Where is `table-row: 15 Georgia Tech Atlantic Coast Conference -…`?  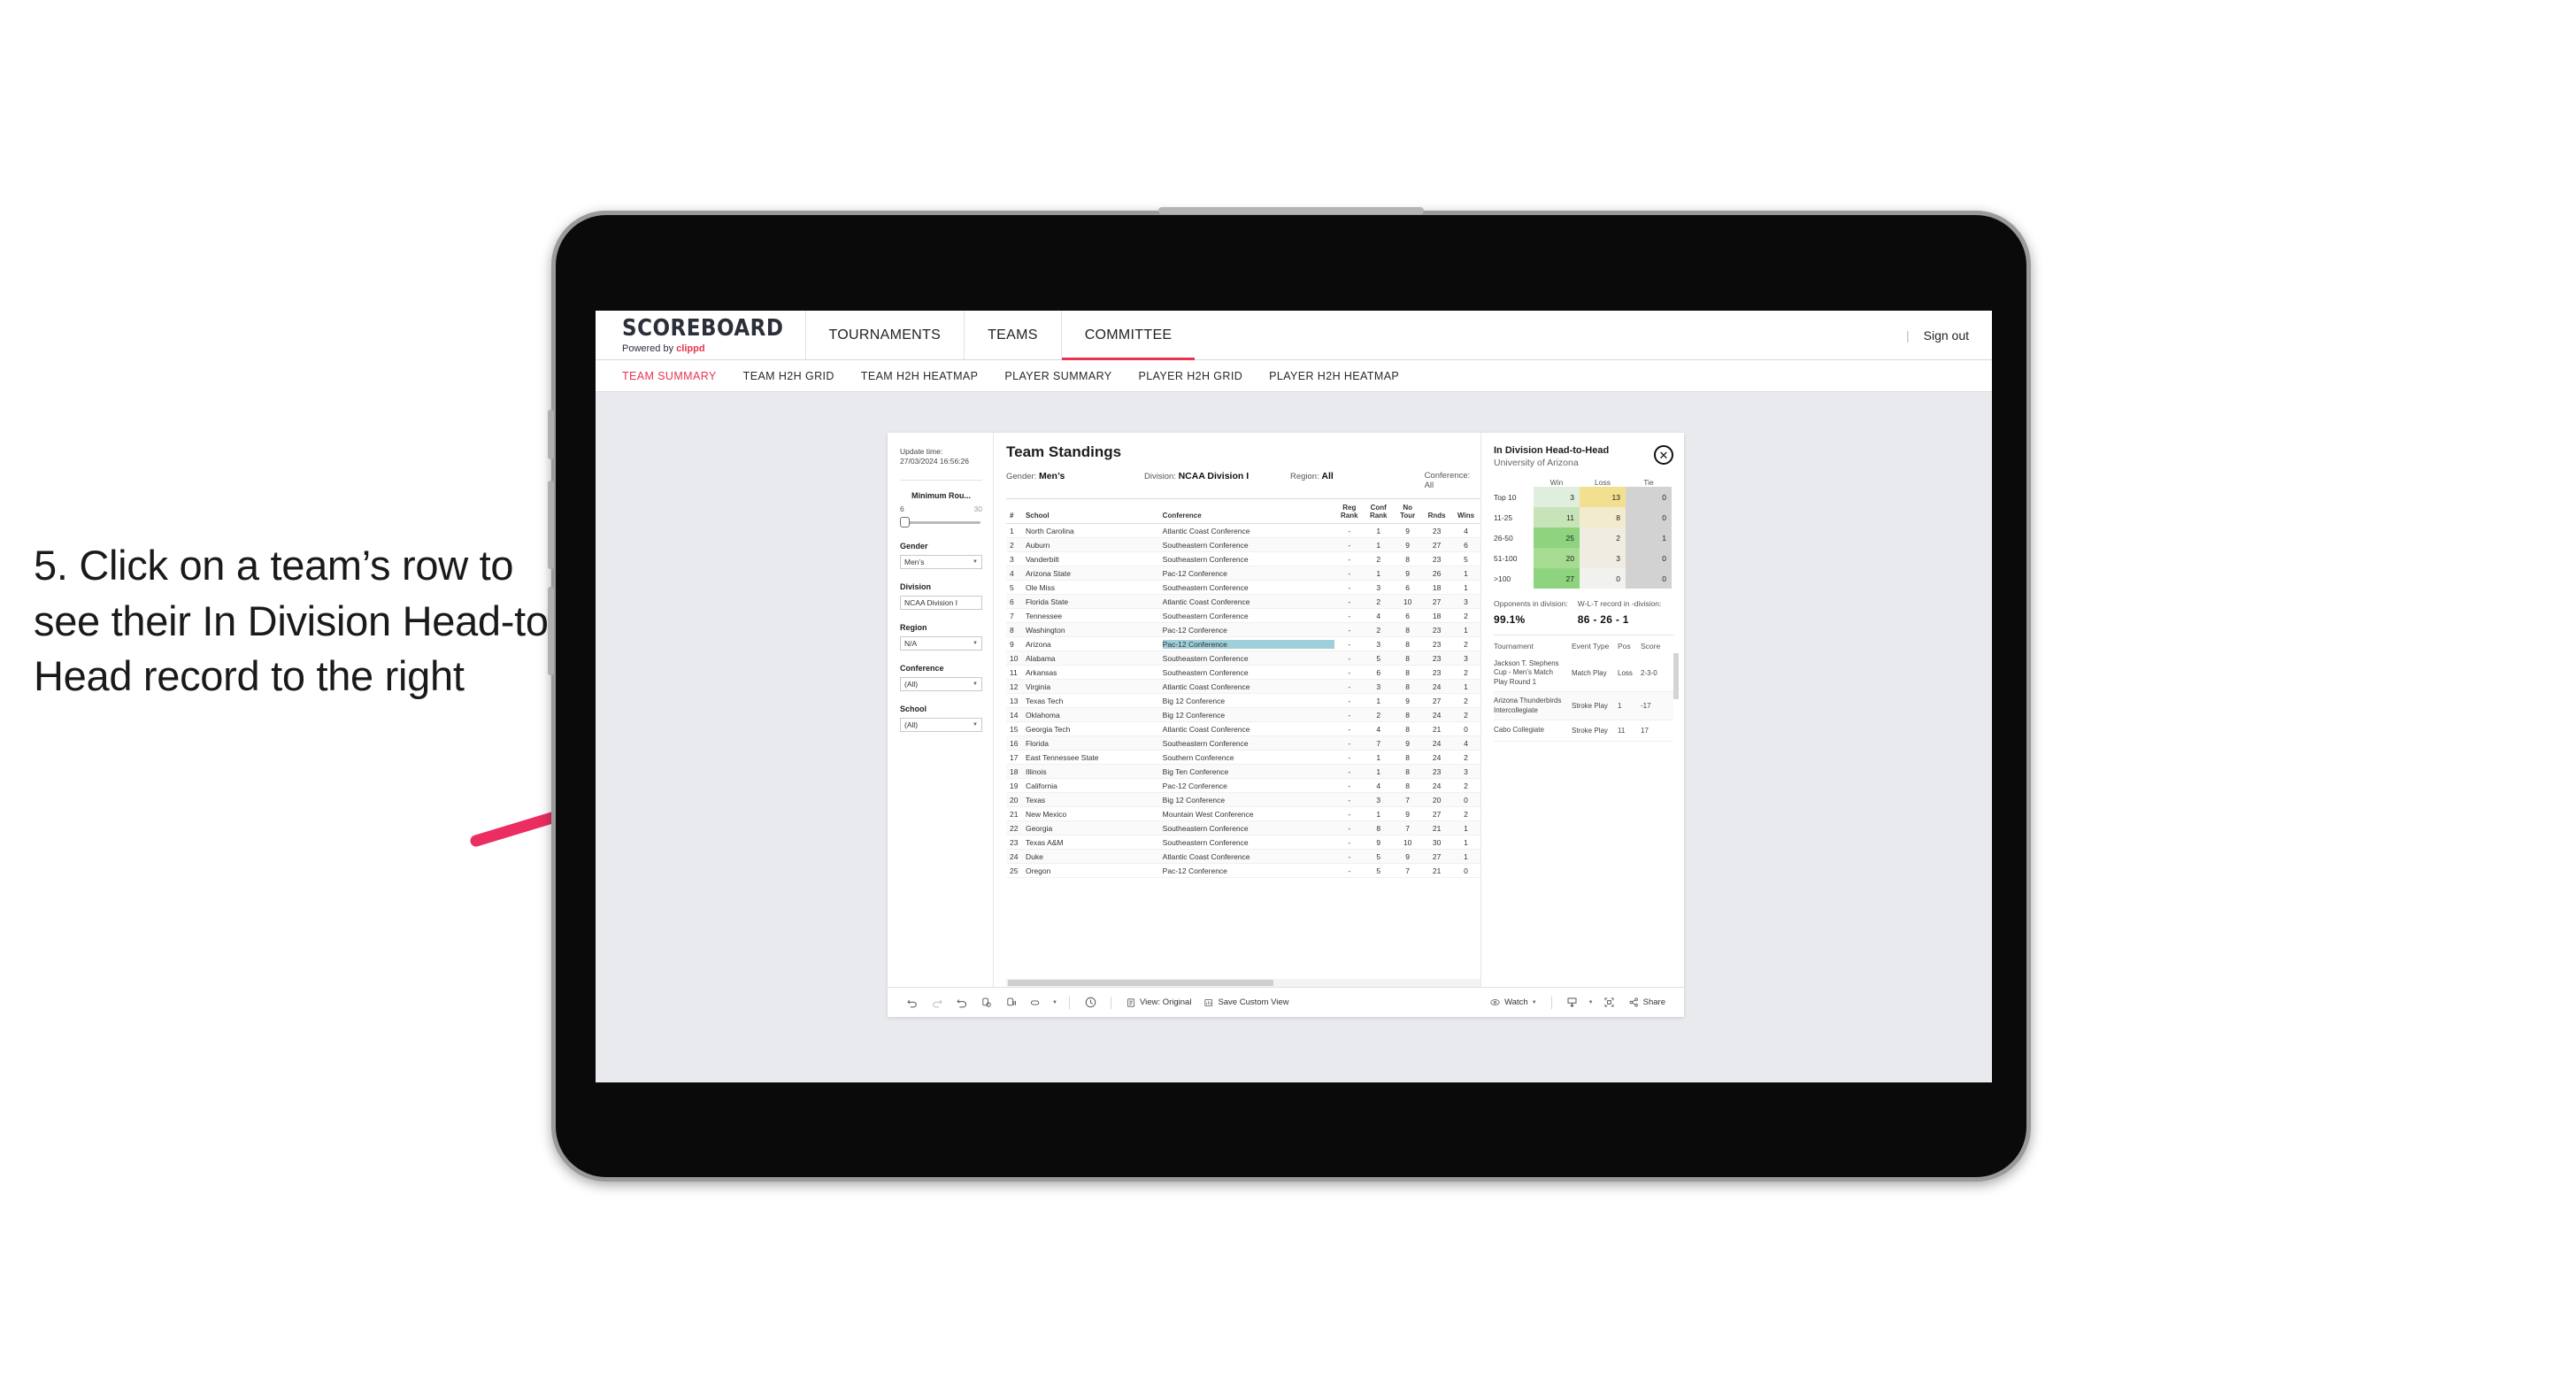 table-row: 15 Georgia Tech Atlantic Coast Conference -… is located at coordinates (1243, 729).